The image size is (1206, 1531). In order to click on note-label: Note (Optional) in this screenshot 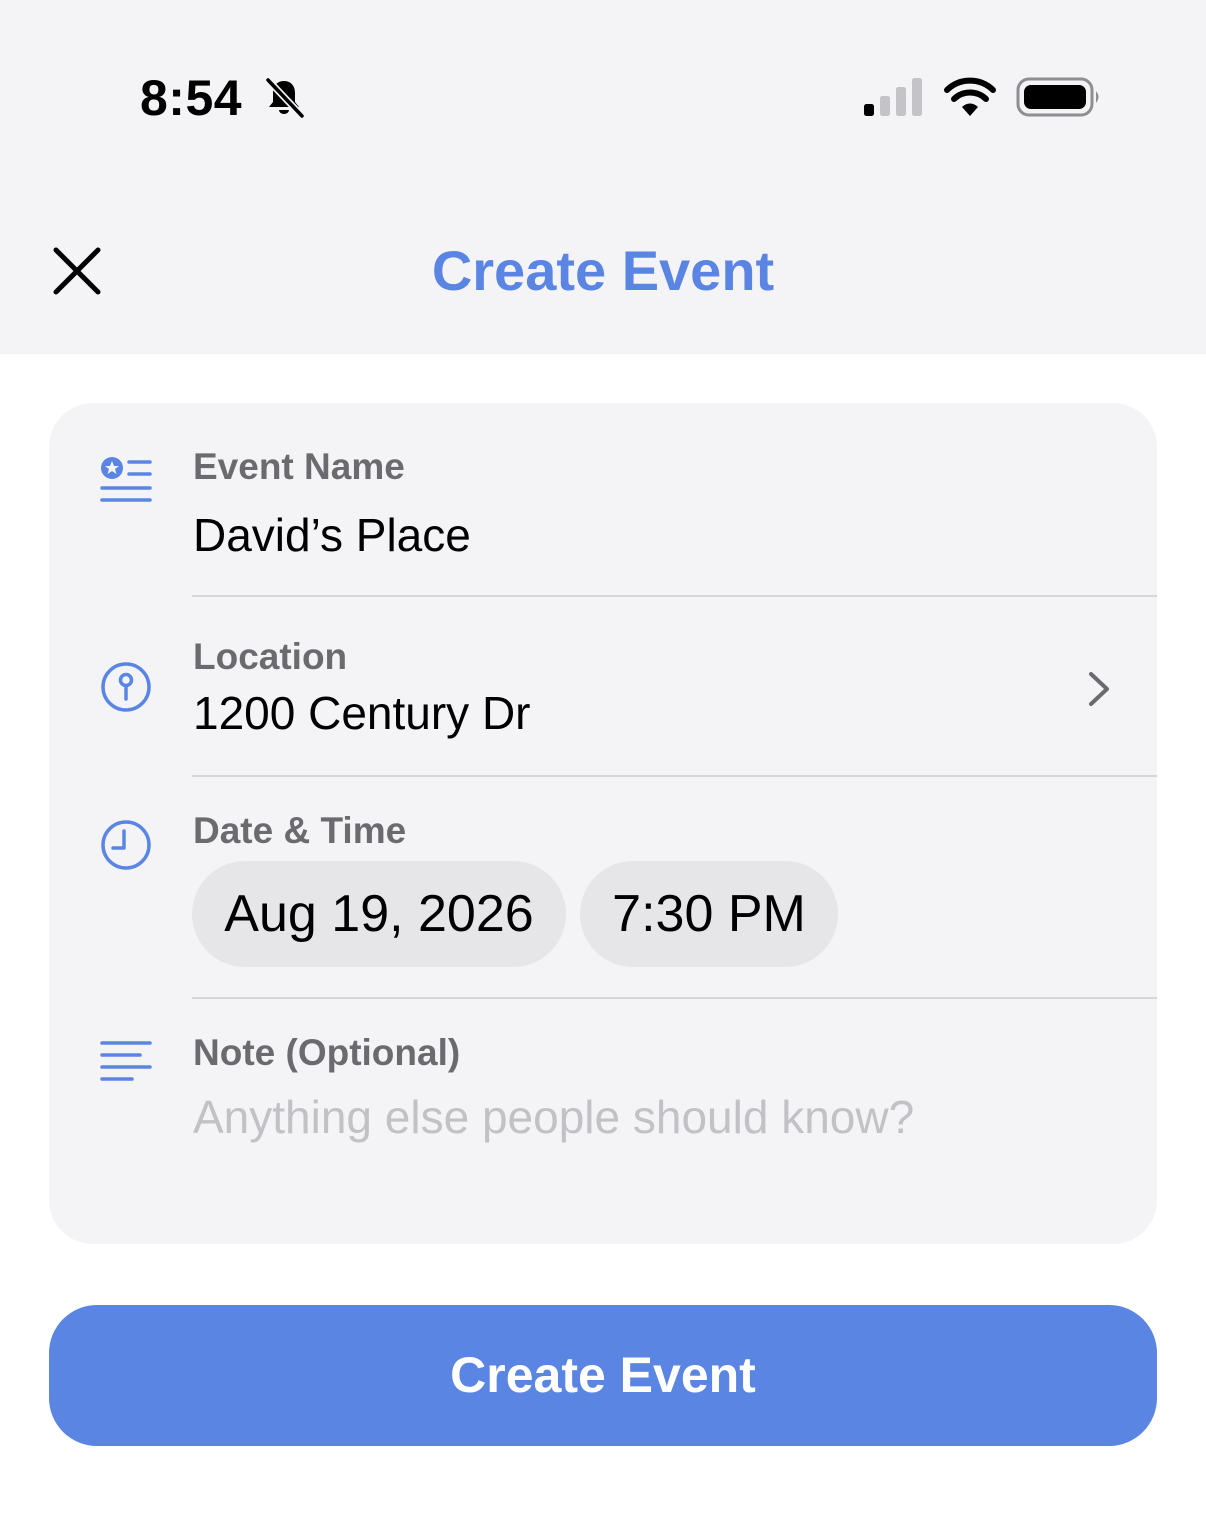, I will do `click(327, 1052)`.